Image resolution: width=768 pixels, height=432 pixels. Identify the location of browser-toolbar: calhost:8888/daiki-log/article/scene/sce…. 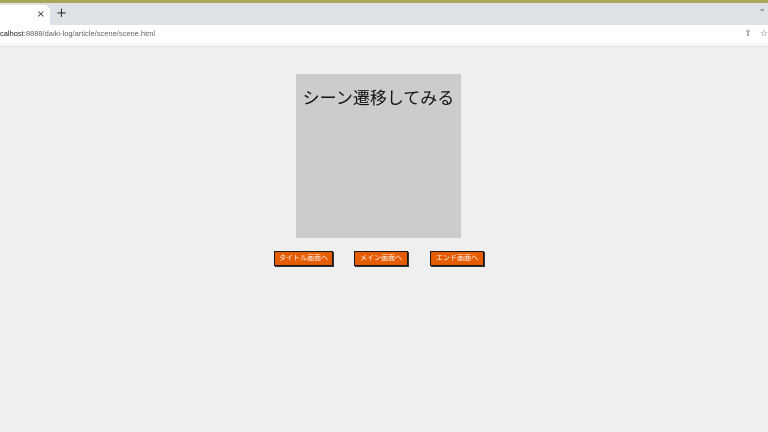
(384, 34).